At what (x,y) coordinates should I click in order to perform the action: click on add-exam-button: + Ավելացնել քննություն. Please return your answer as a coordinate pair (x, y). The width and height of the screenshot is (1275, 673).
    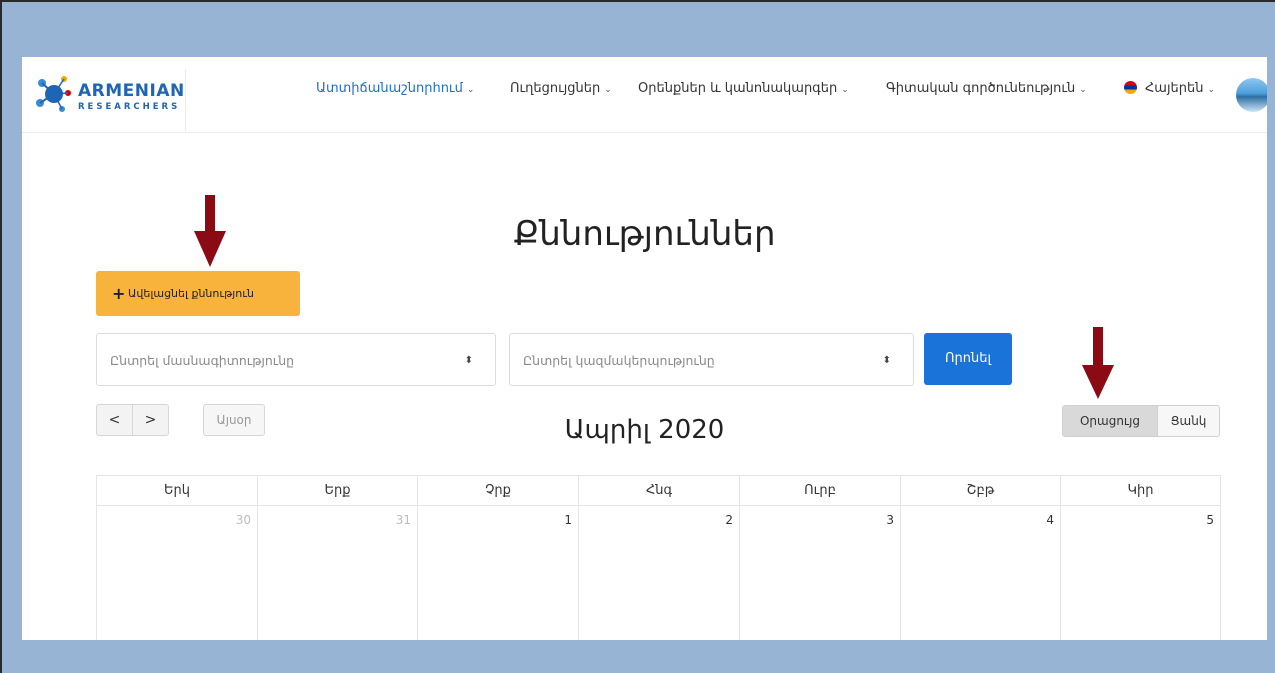
    Looking at the image, I should click on (198, 293).